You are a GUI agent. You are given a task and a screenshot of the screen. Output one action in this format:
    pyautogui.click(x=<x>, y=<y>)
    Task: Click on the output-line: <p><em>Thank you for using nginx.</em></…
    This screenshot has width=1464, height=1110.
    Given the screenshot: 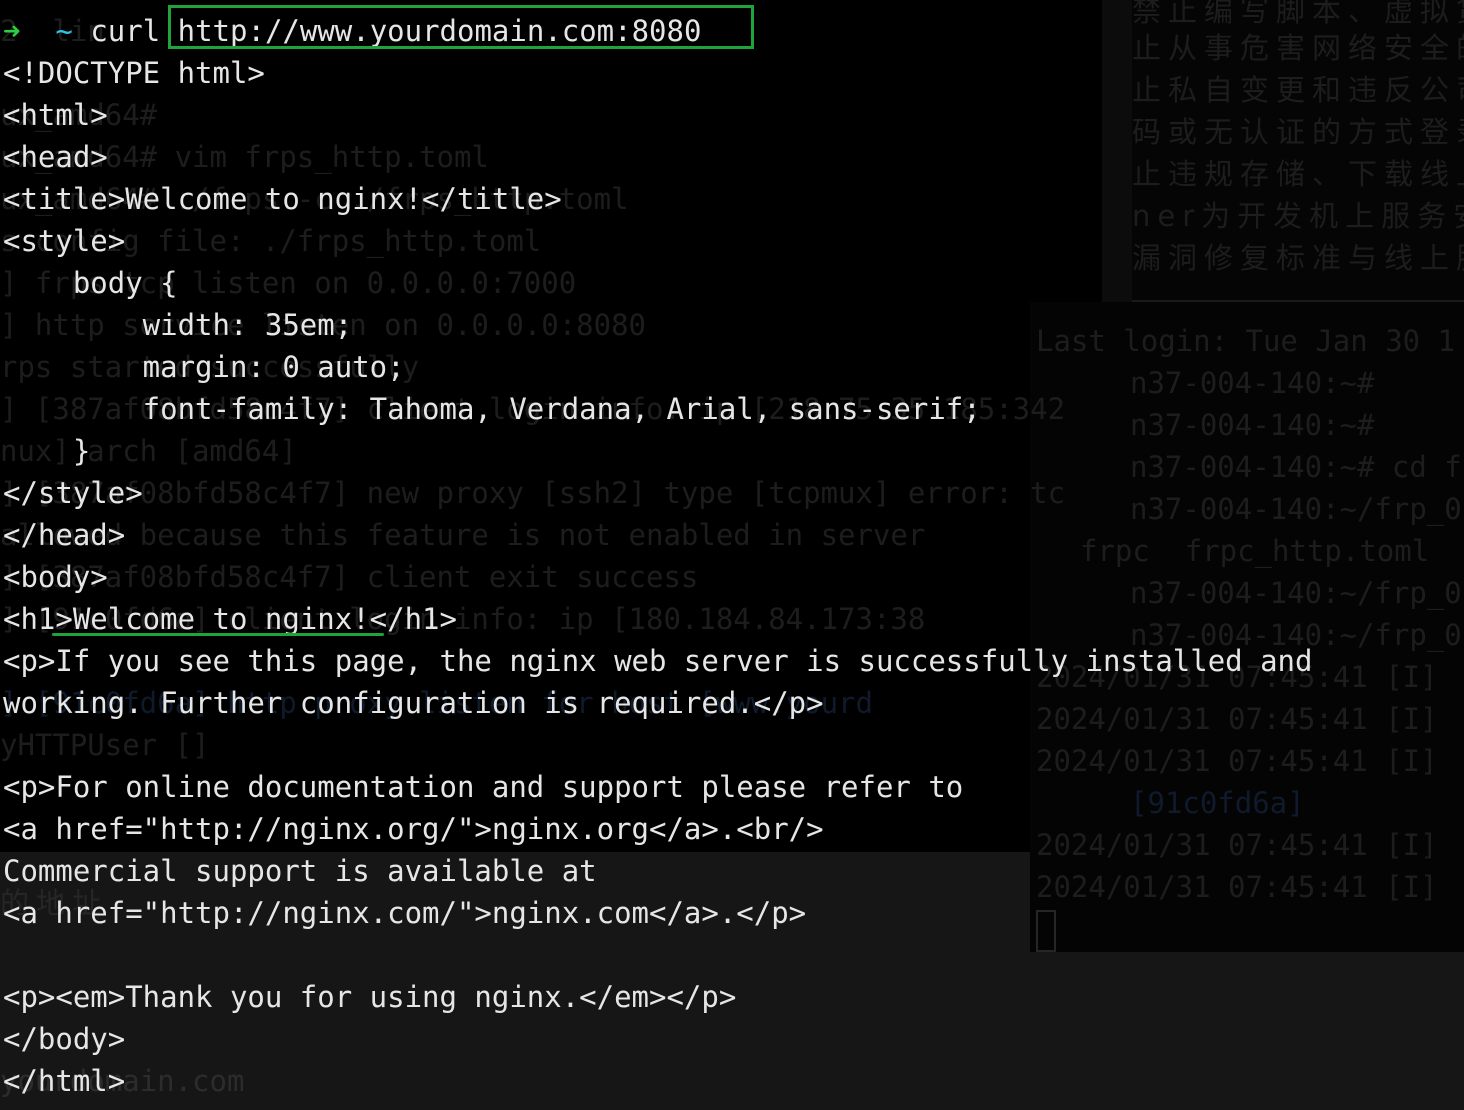 What is the action you would take?
    pyautogui.click(x=370, y=997)
    